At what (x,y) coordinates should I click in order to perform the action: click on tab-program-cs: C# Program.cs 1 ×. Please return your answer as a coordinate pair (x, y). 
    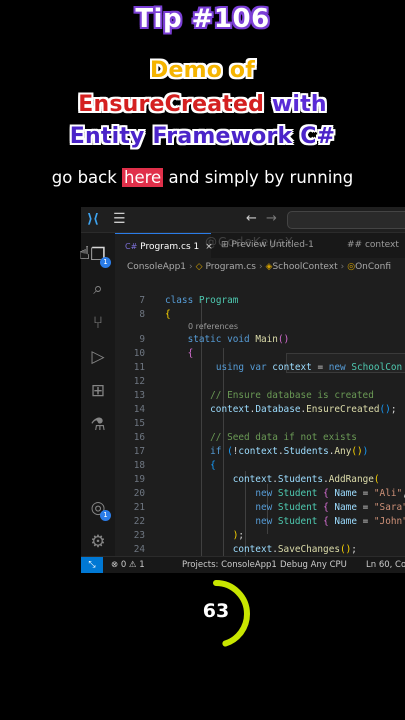
    Looking at the image, I should click on (164, 245).